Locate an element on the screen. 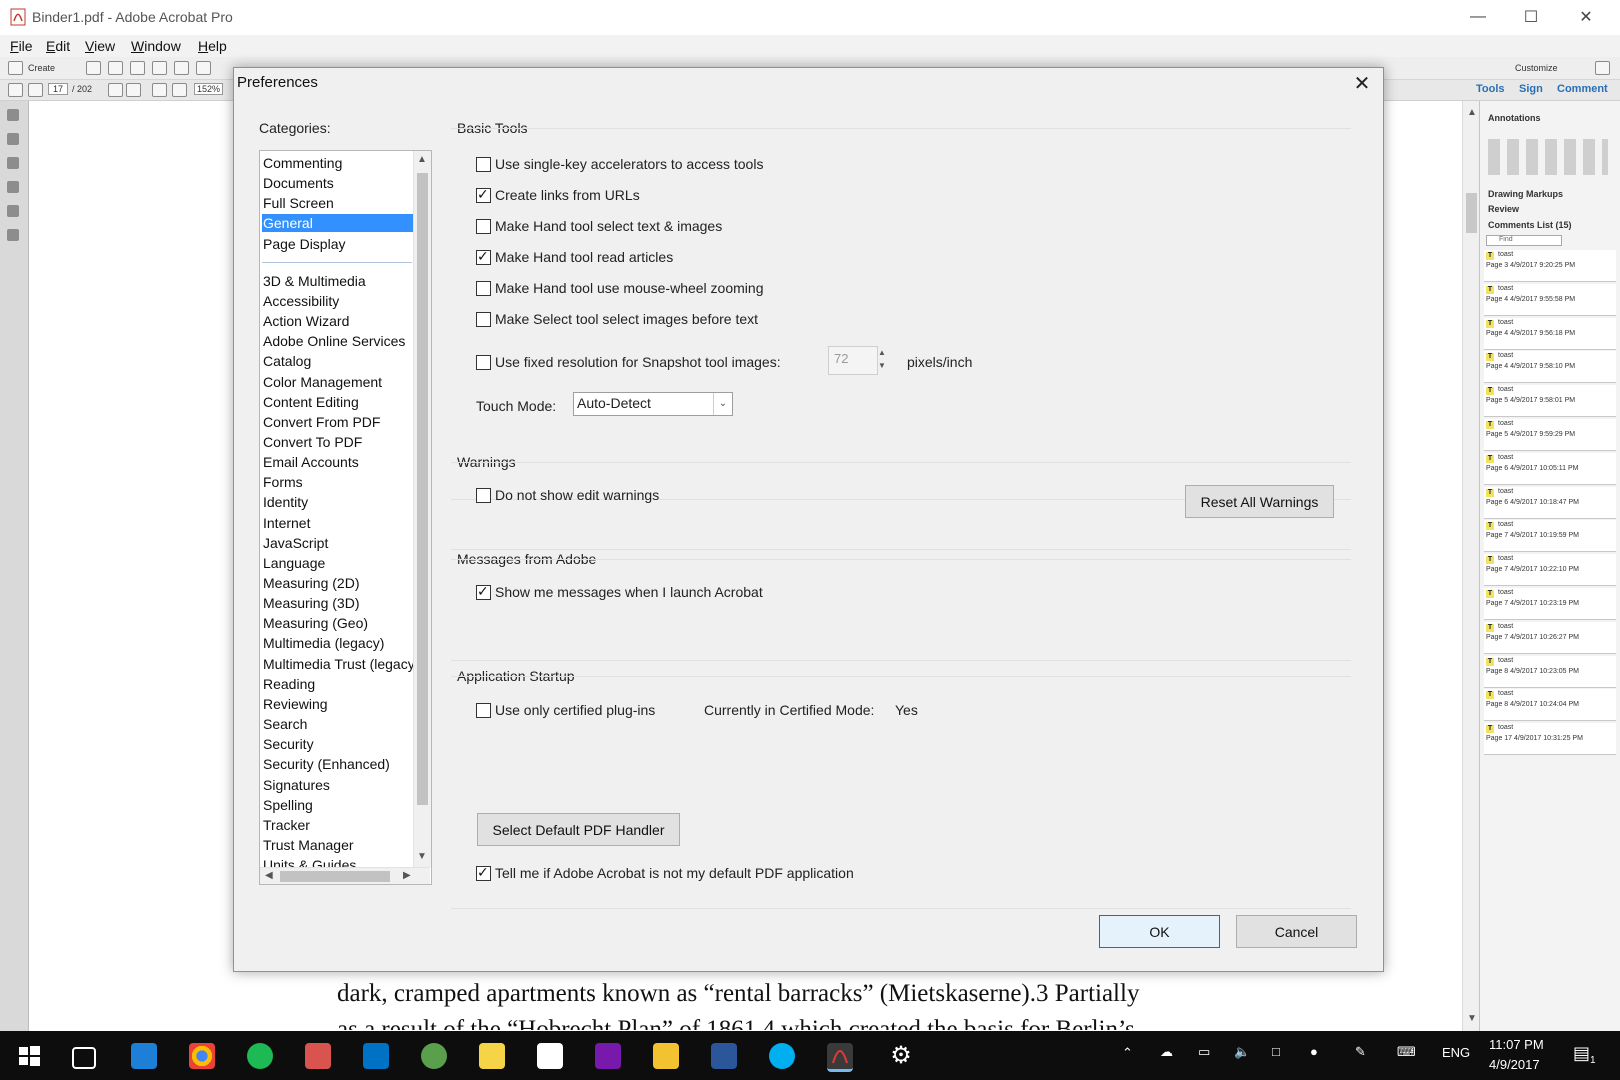 The image size is (1620, 1080). quick-search-icon is located at coordinates (550, 1056).